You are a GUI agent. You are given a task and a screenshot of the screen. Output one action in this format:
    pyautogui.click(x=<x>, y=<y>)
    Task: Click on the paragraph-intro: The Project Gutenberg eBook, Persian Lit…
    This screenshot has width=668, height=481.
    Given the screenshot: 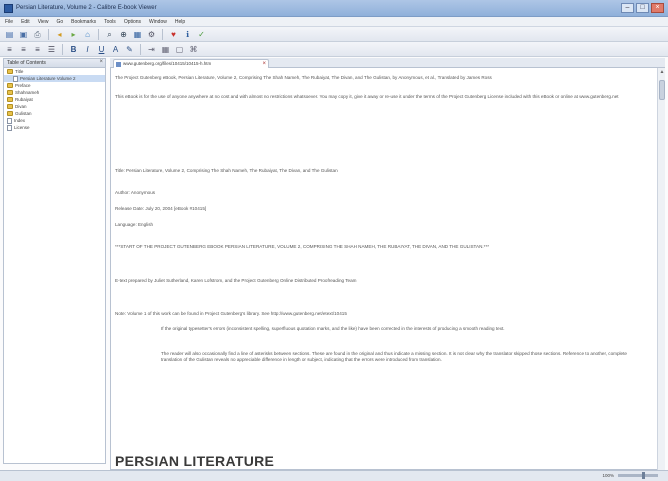 What is the action you would take?
    pyautogui.click(x=303, y=77)
    